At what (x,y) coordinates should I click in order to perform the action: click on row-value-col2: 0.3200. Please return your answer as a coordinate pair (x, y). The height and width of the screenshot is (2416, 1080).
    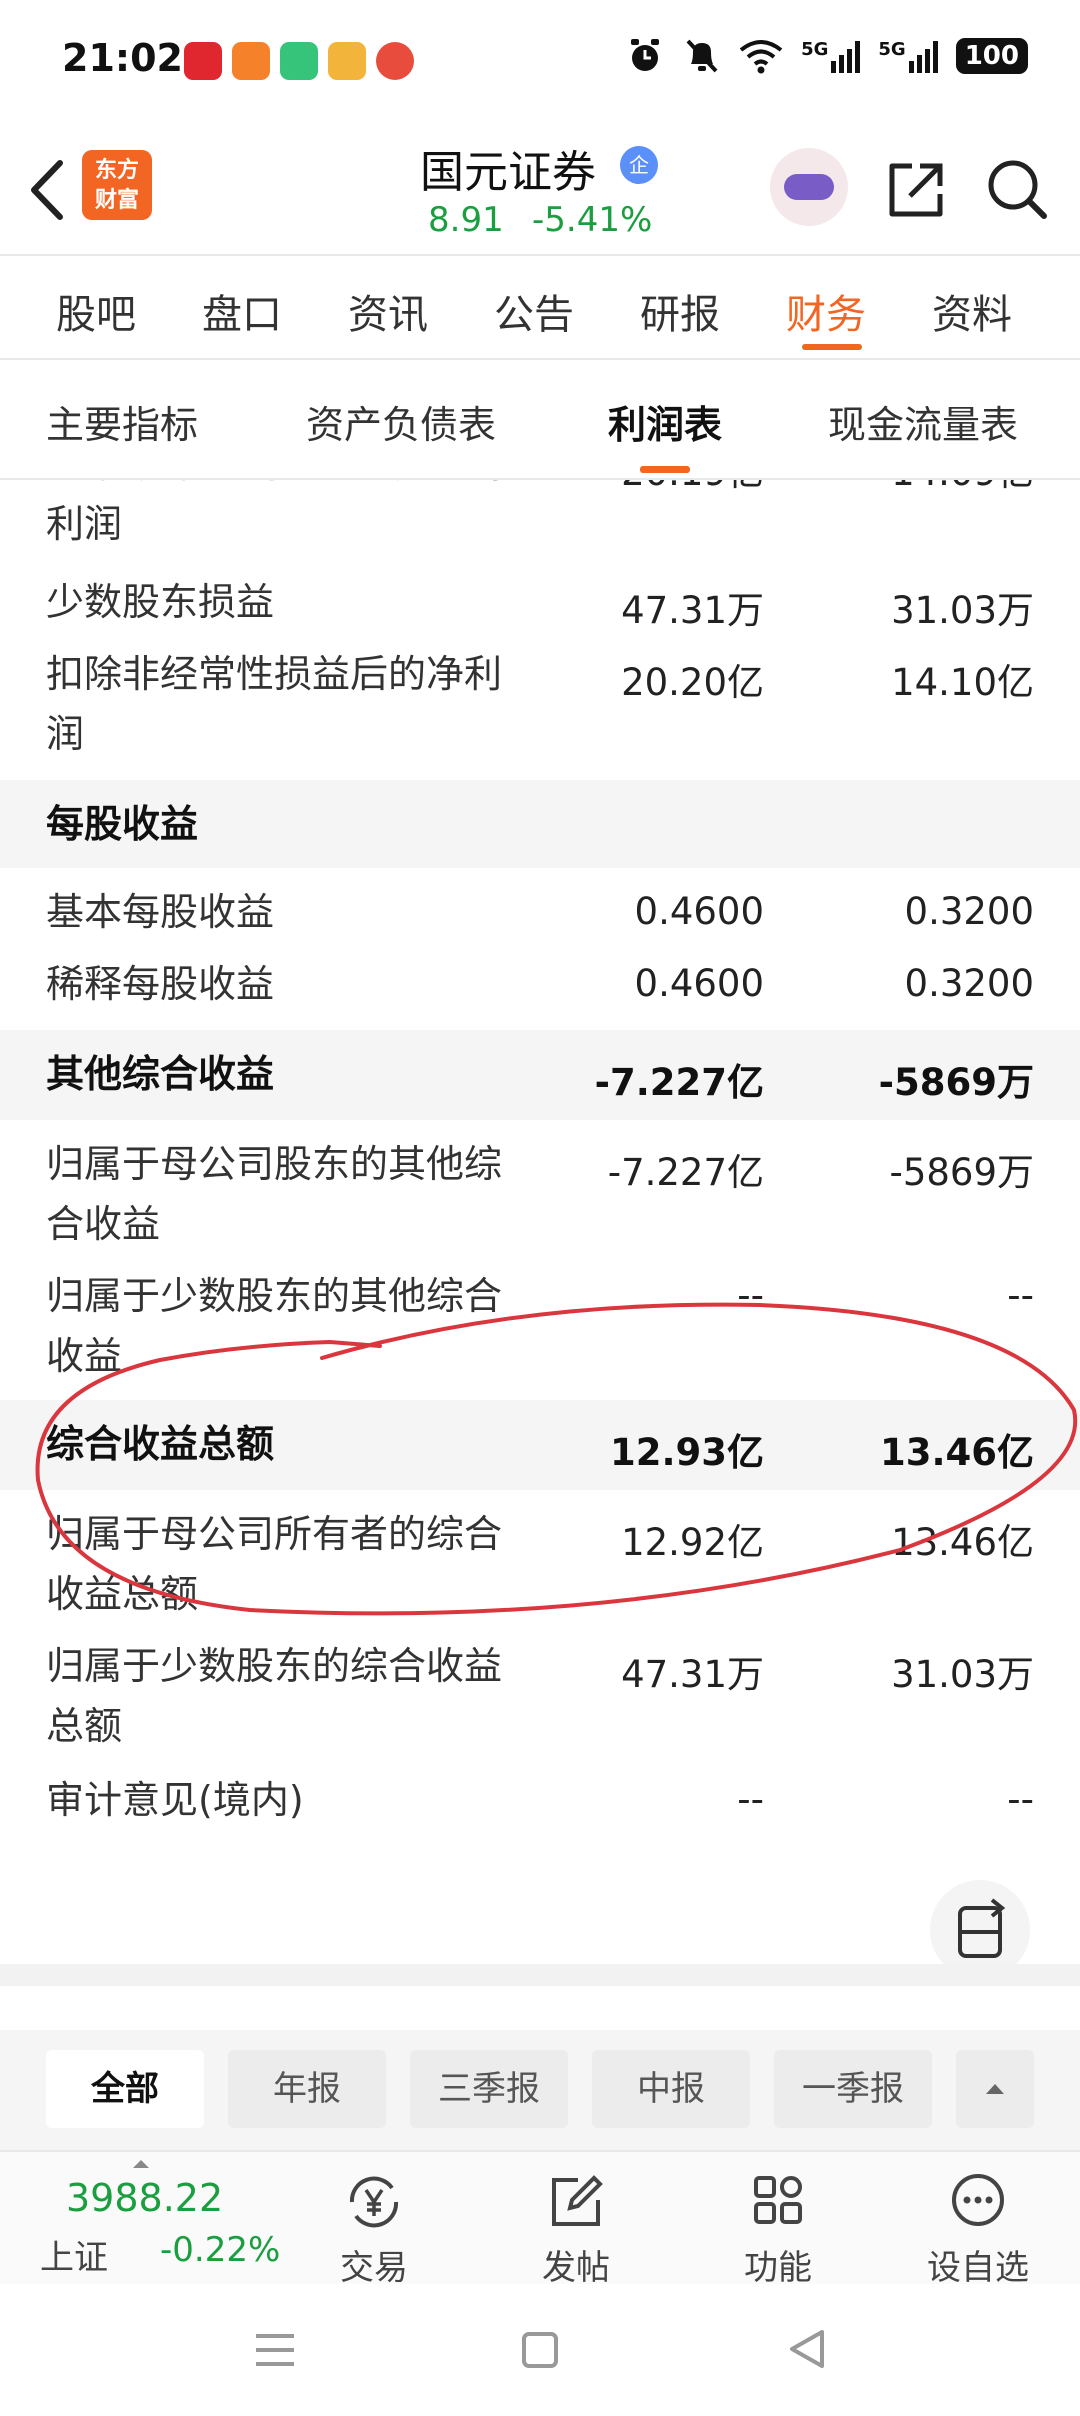
    Looking at the image, I should click on (969, 911).